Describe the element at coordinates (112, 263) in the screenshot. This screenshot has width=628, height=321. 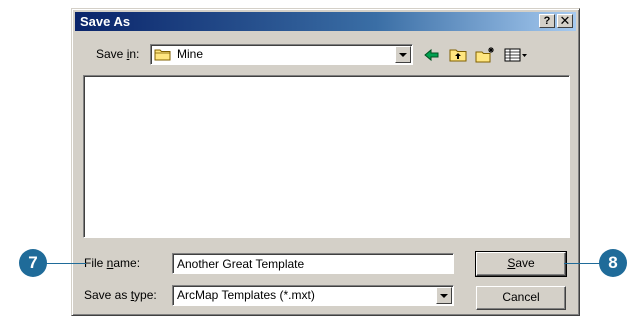
I see `file-name-label: File name:` at that location.